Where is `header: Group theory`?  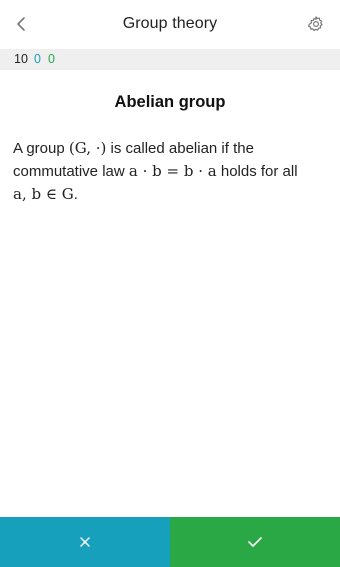 header: Group theory is located at coordinates (170, 24).